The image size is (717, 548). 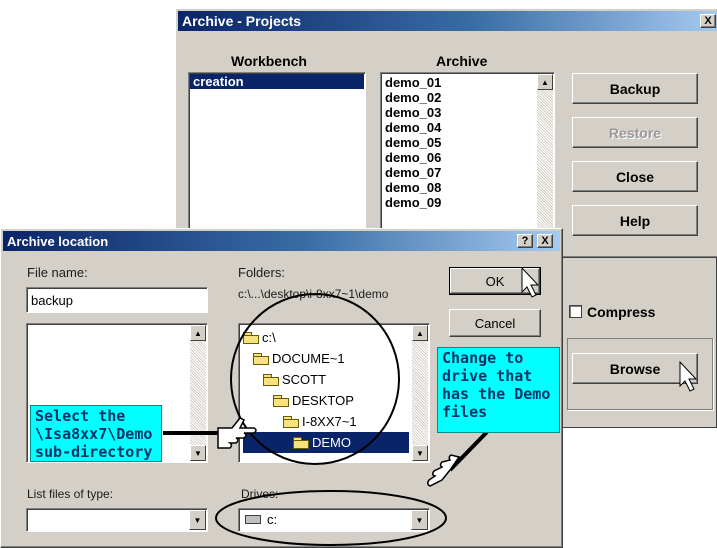 I want to click on archive-projects-titlebar: Archive - Projects, so click(x=447, y=21).